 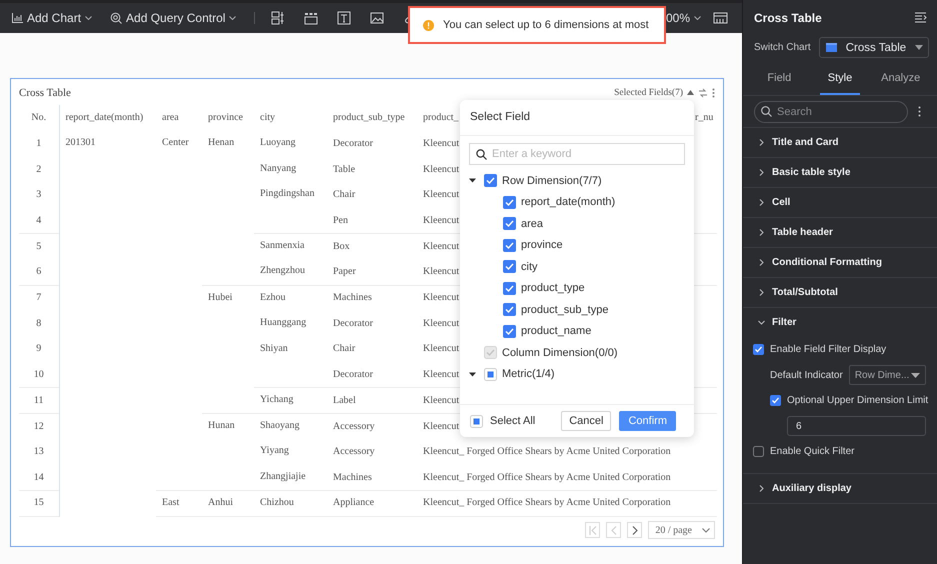 I want to click on text-box-icon, so click(x=344, y=18).